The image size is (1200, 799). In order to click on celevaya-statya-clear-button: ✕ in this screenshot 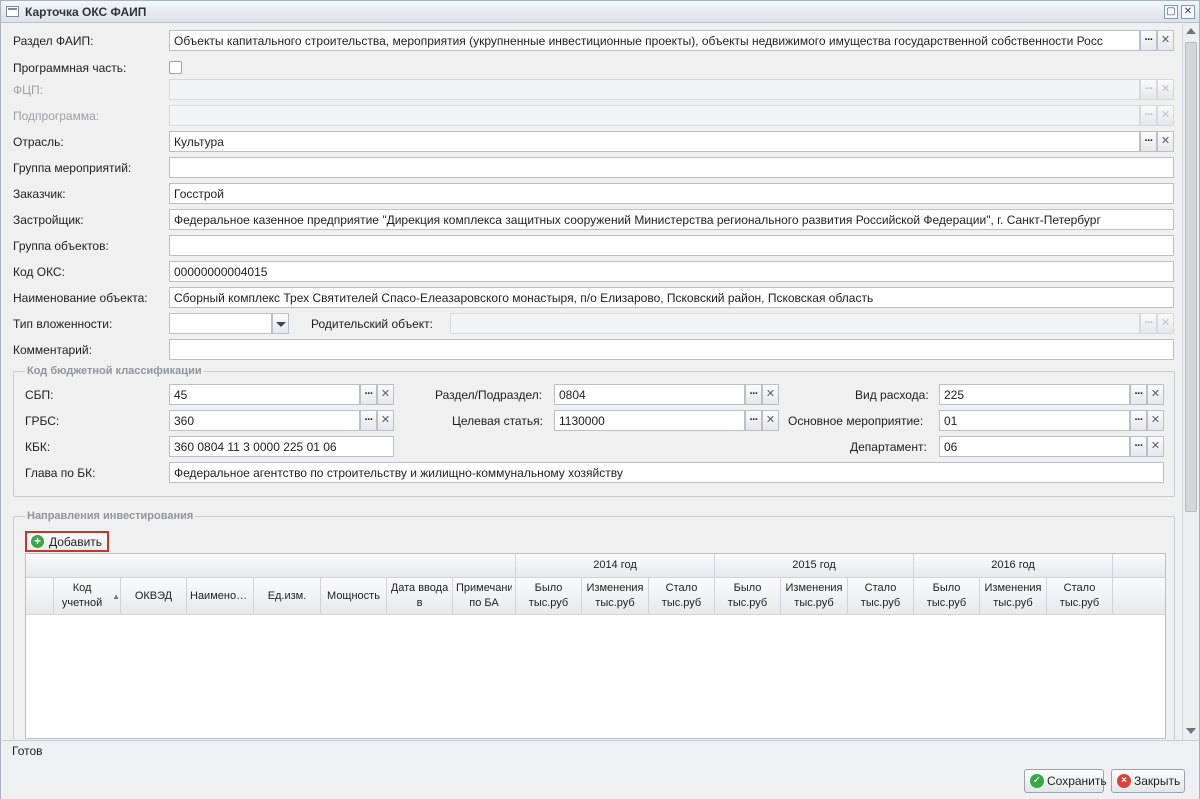, I will do `click(770, 420)`.